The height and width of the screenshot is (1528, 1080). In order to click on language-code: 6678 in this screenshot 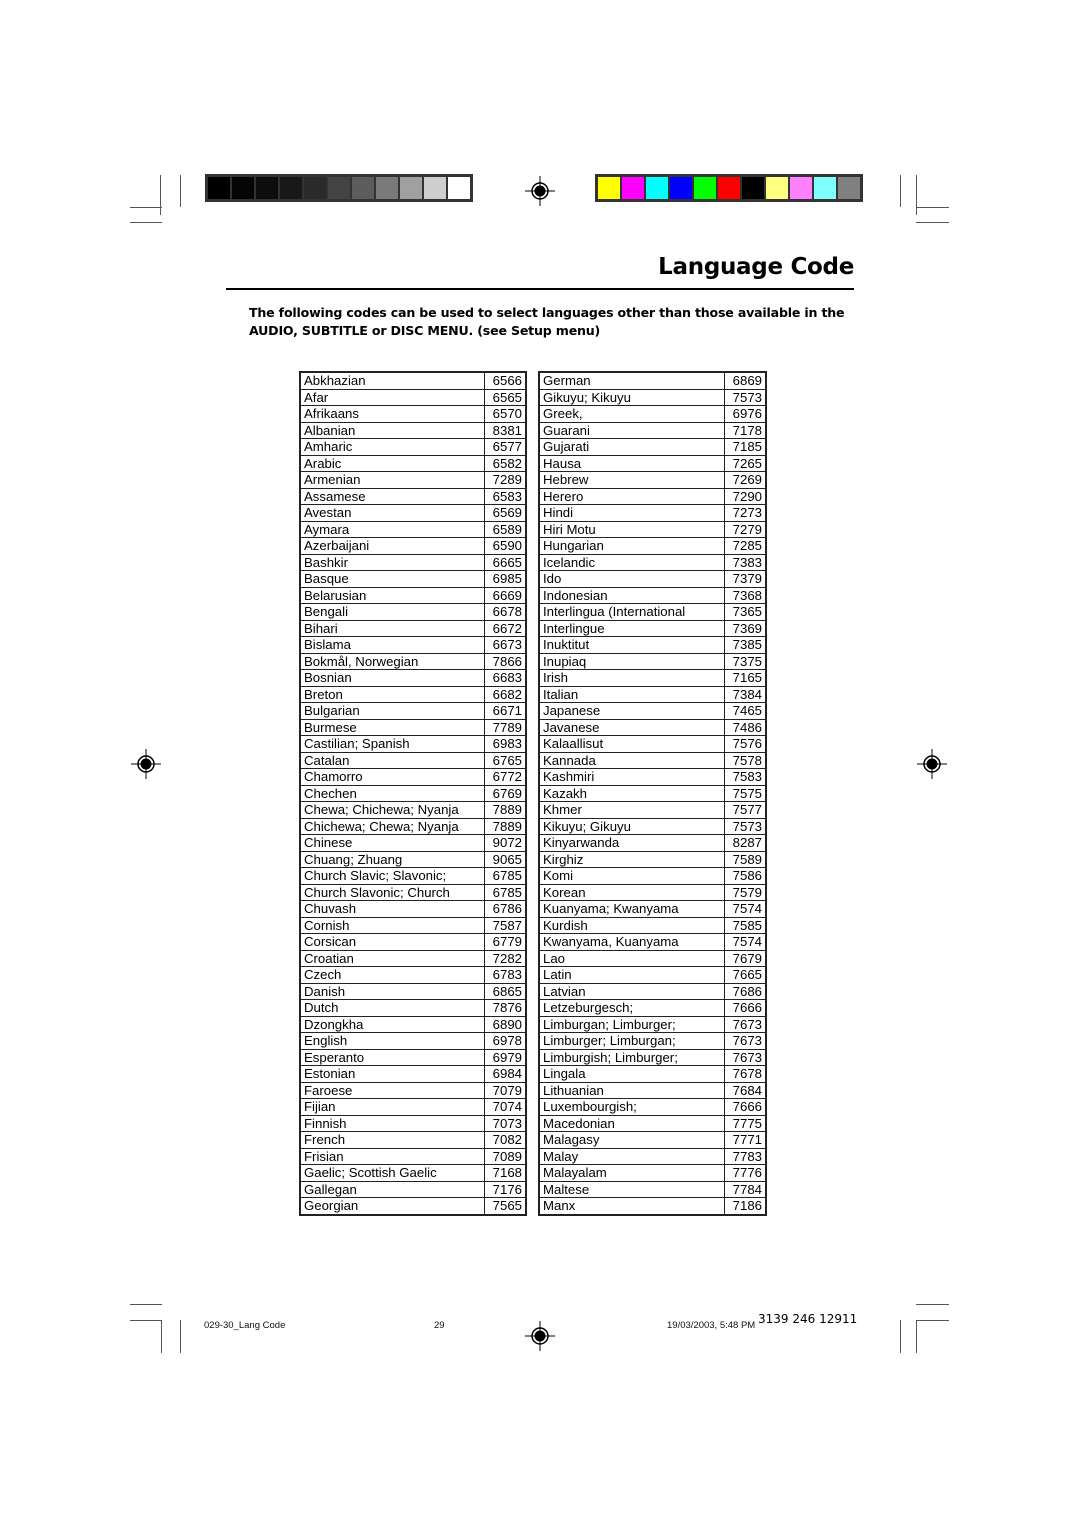, I will do `click(505, 612)`.